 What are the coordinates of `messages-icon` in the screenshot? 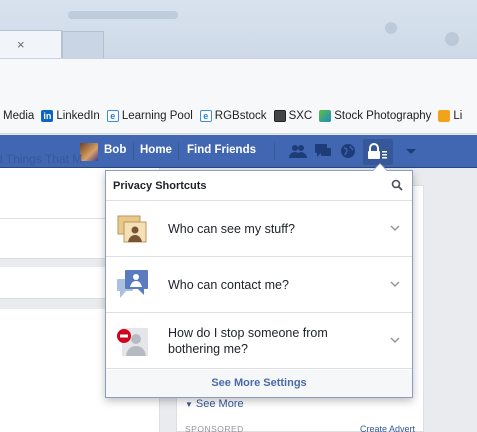 It's located at (323, 151).